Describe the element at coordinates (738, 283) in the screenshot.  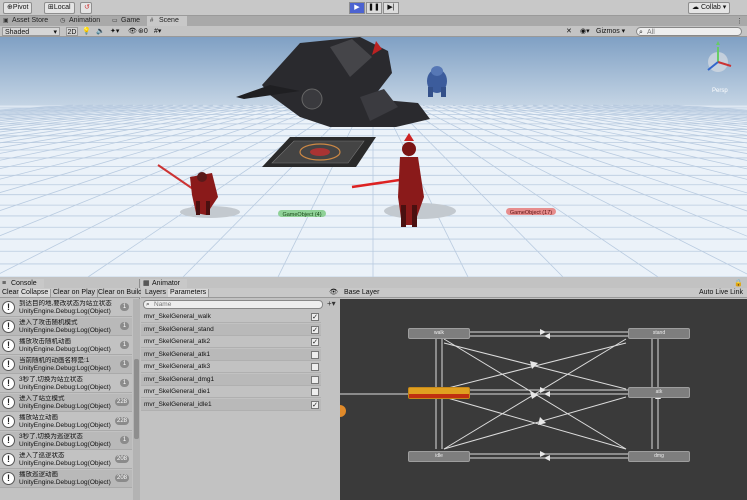
I see `lock-icon: 🔒` at that location.